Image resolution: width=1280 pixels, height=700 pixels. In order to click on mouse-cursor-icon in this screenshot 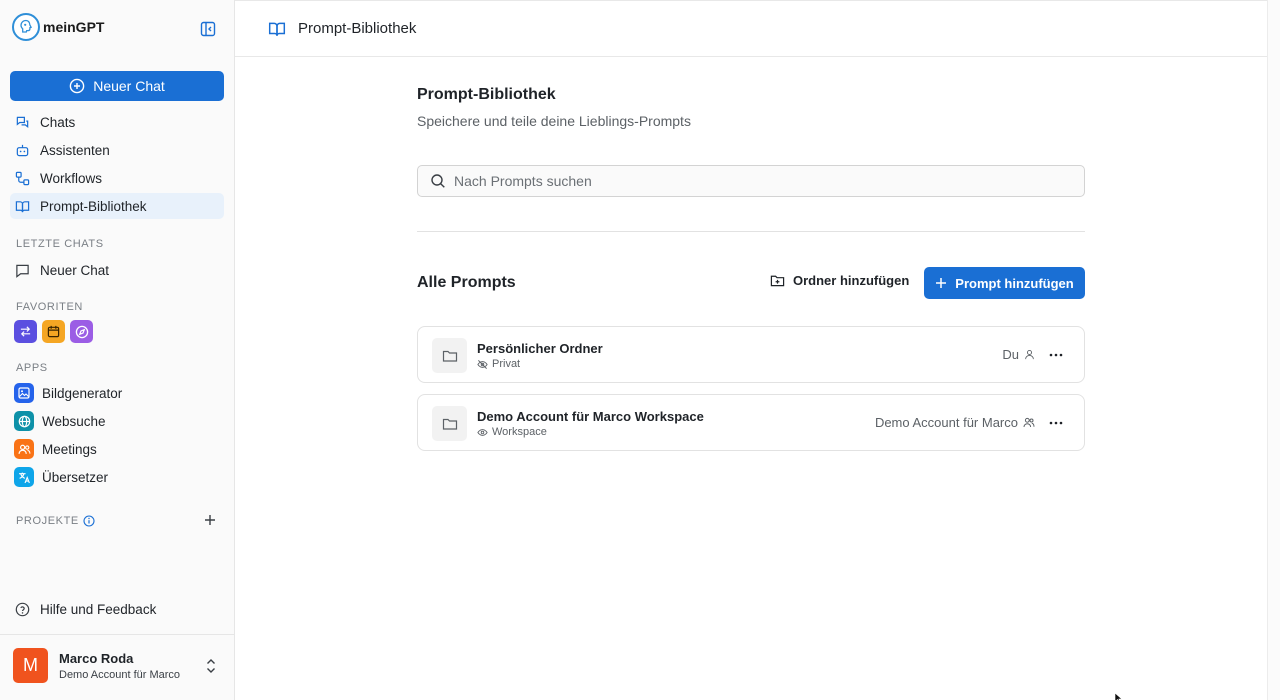, I will do `click(1119, 695)`.